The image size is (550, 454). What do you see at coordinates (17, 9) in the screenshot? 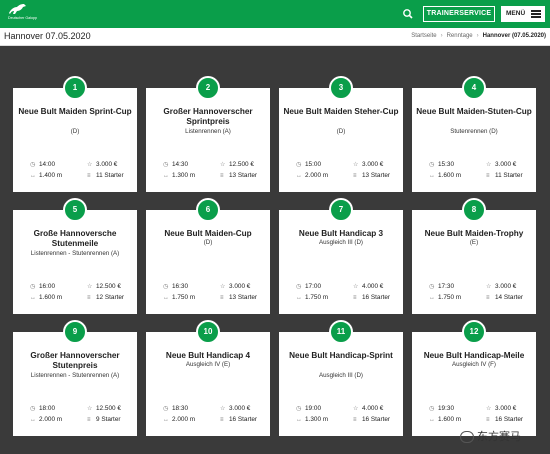
I see `horse-logo-icon` at bounding box center [17, 9].